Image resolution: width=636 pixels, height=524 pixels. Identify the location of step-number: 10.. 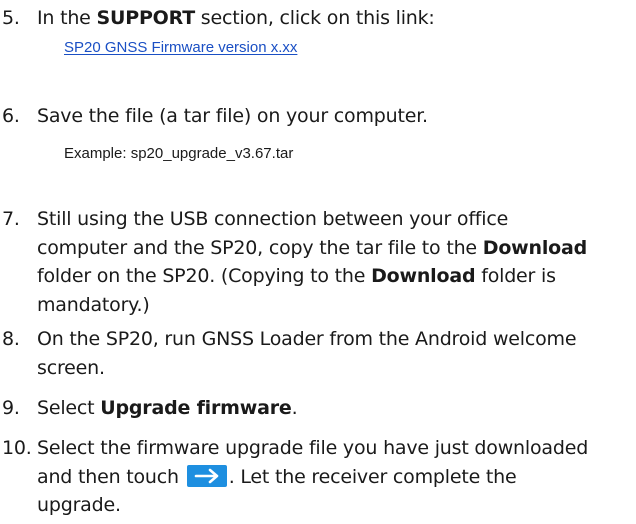
(17, 448).